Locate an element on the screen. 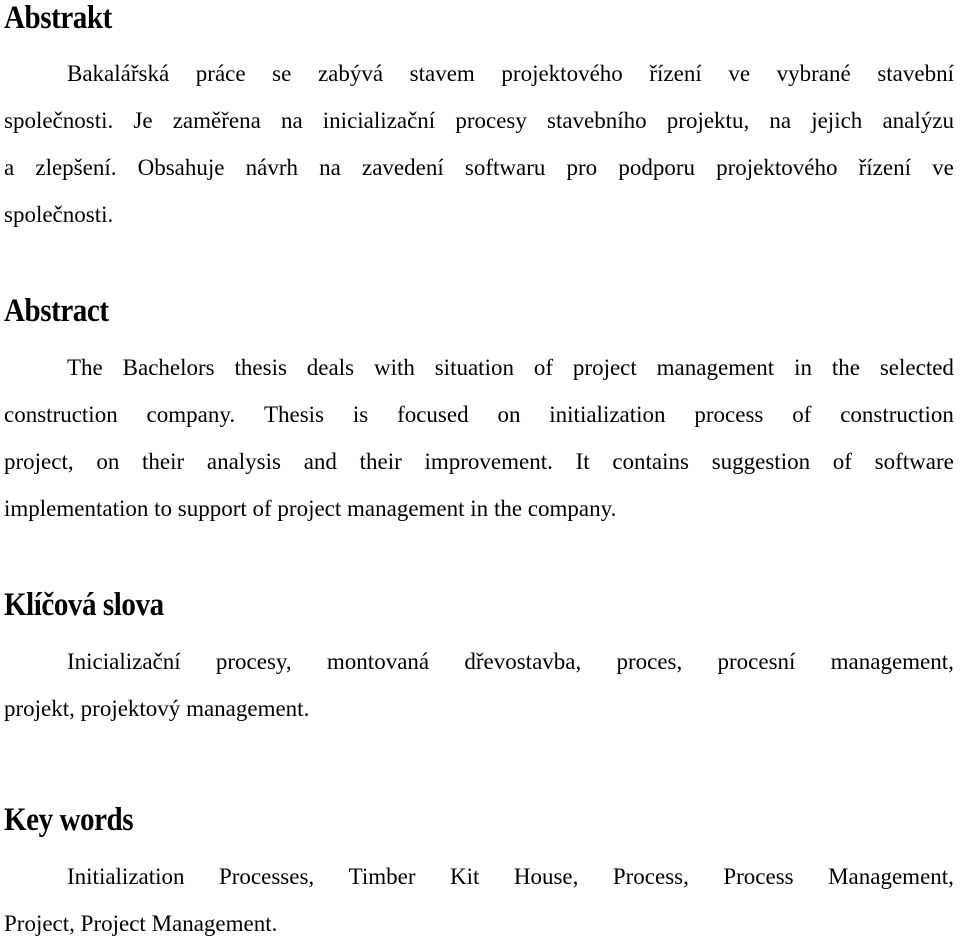  word: thesis is located at coordinates (260, 367).